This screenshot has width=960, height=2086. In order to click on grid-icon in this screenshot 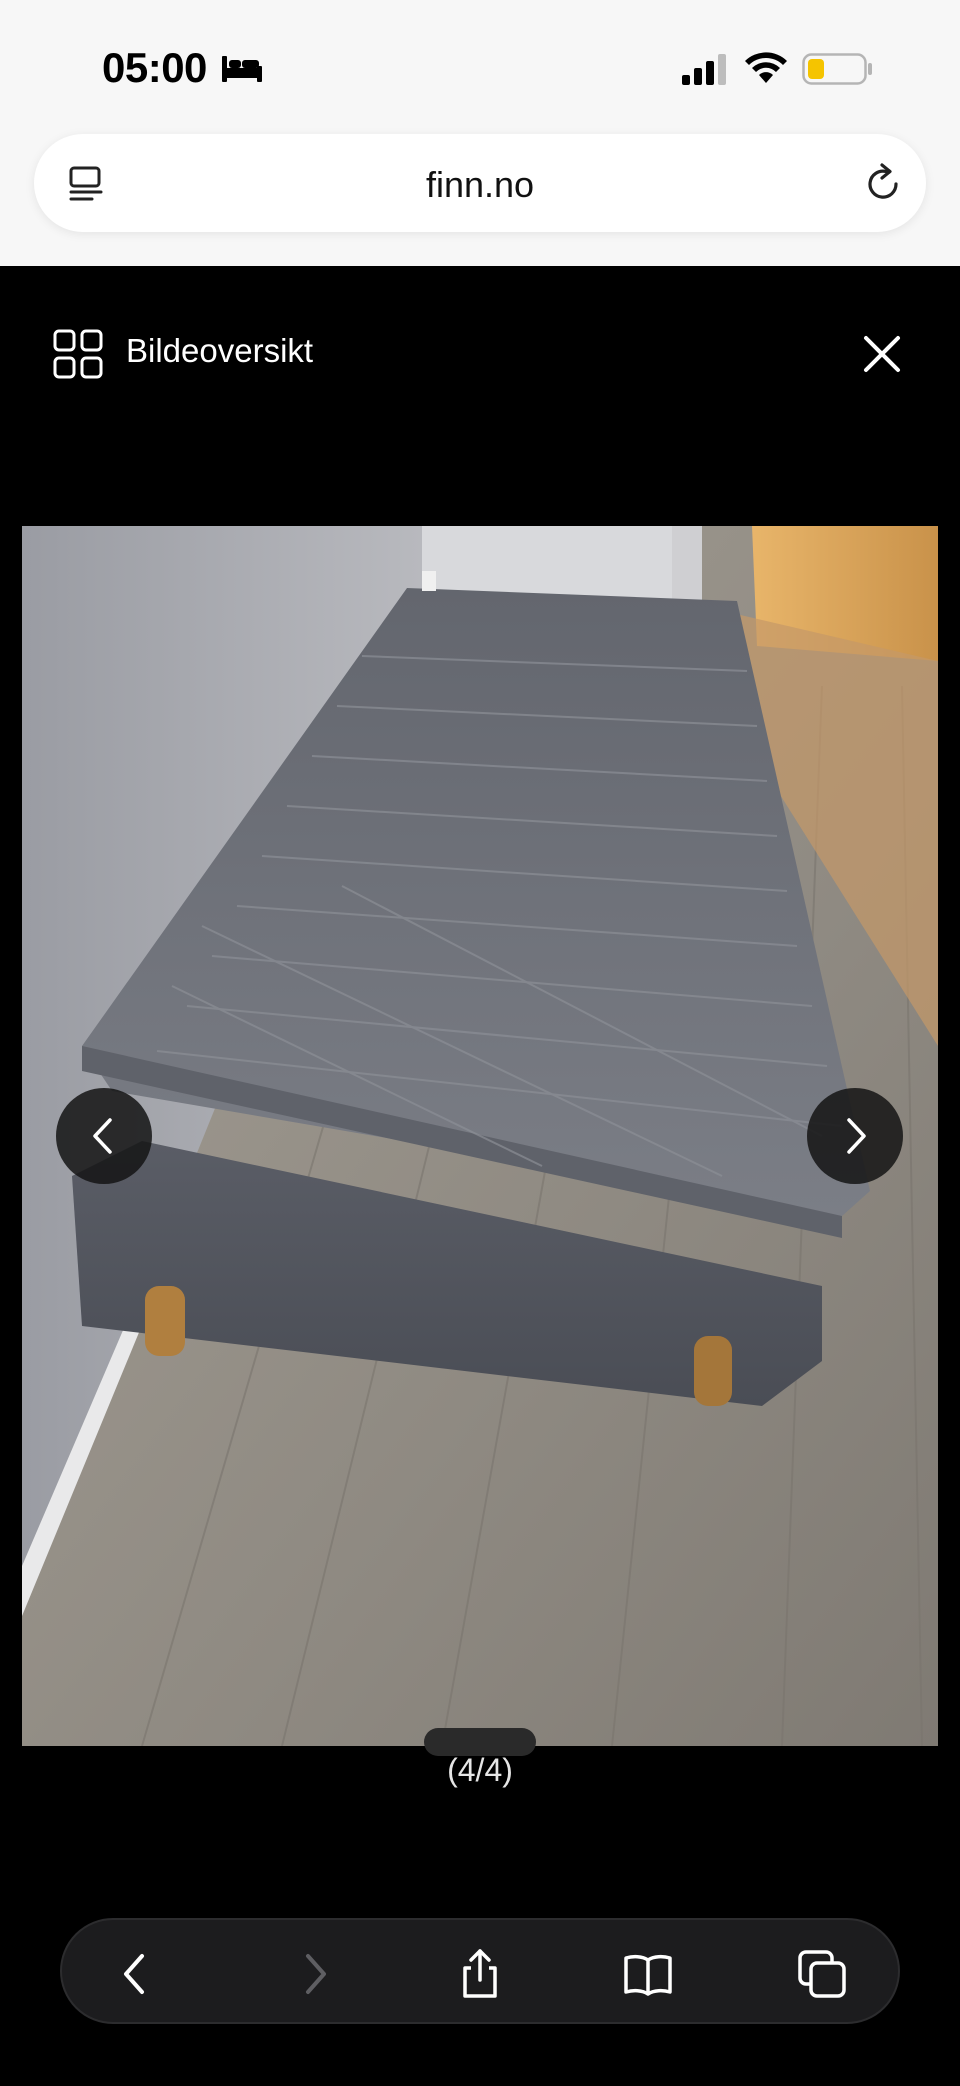, I will do `click(78, 354)`.